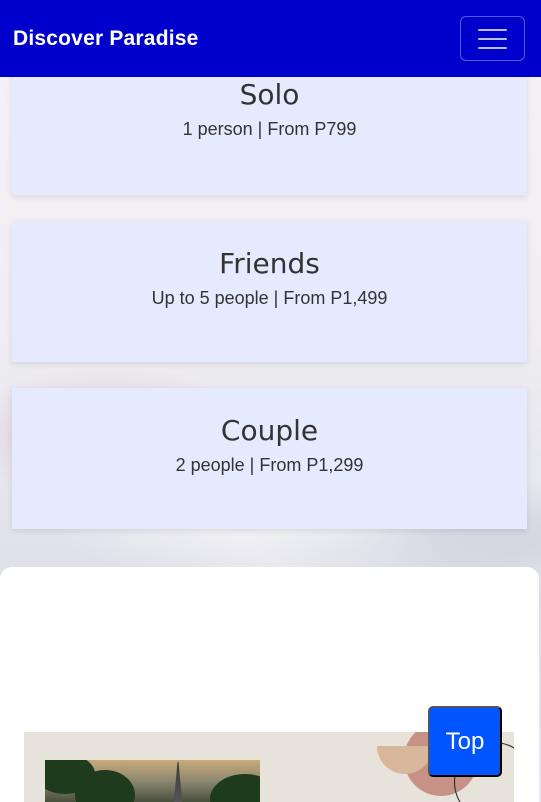 This screenshot has width=541, height=802. What do you see at coordinates (269, 465) in the screenshot?
I see `package-detail: 2 people | From P1,299` at bounding box center [269, 465].